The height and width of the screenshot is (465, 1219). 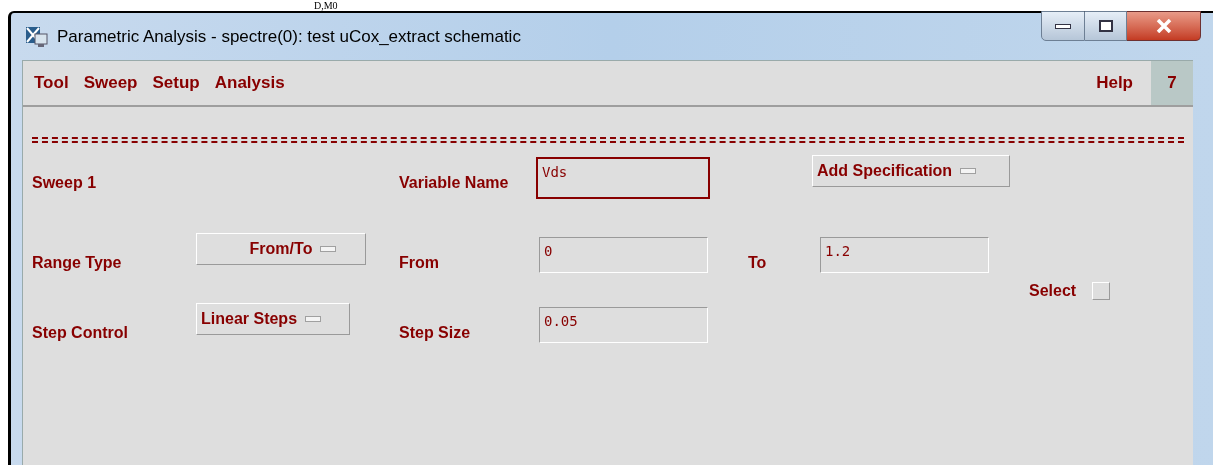 I want to click on close-icon, so click(x=1163, y=26).